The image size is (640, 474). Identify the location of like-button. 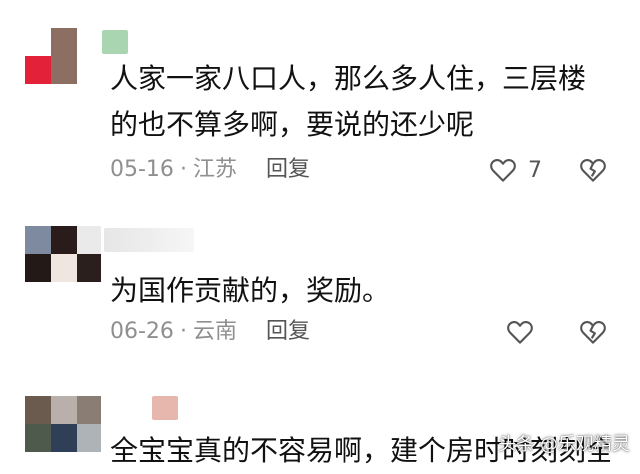
(525, 332).